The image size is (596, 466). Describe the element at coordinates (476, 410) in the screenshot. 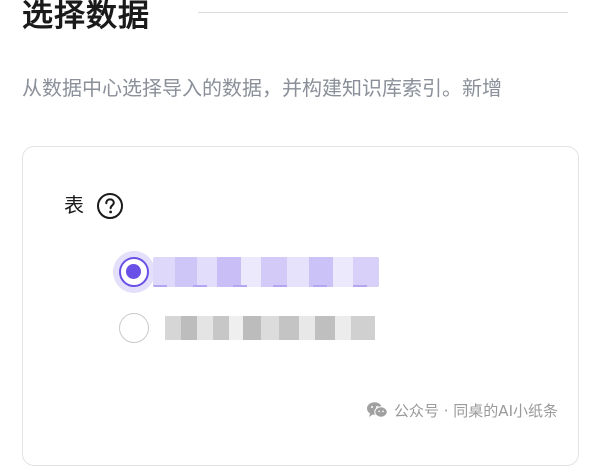

I see `watermark-text: 公众号 · 同桌的AI小纸条` at that location.